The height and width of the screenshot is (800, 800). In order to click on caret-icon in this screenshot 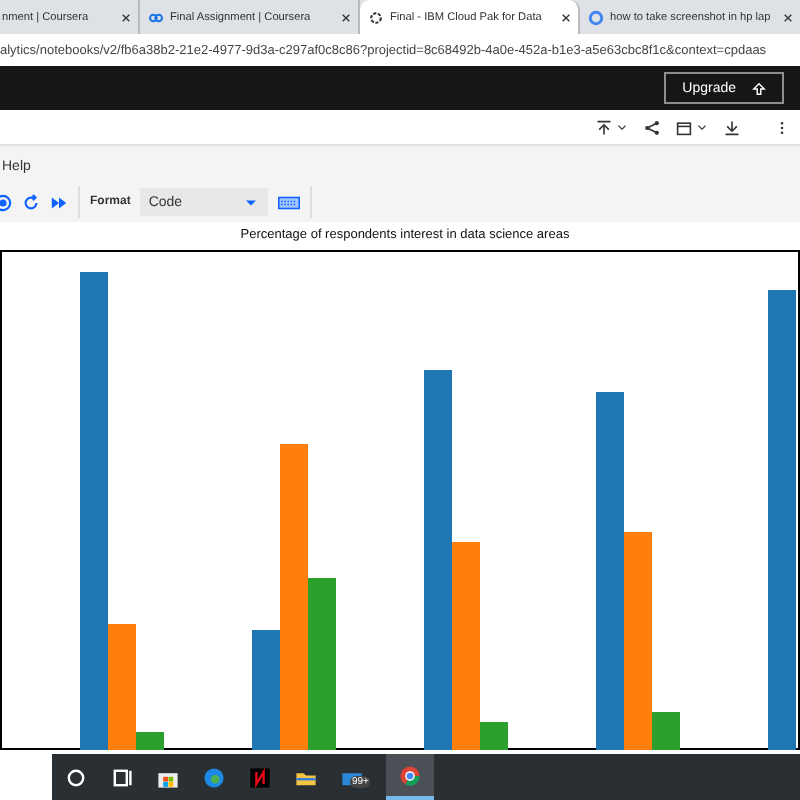, I will do `click(251, 202)`.